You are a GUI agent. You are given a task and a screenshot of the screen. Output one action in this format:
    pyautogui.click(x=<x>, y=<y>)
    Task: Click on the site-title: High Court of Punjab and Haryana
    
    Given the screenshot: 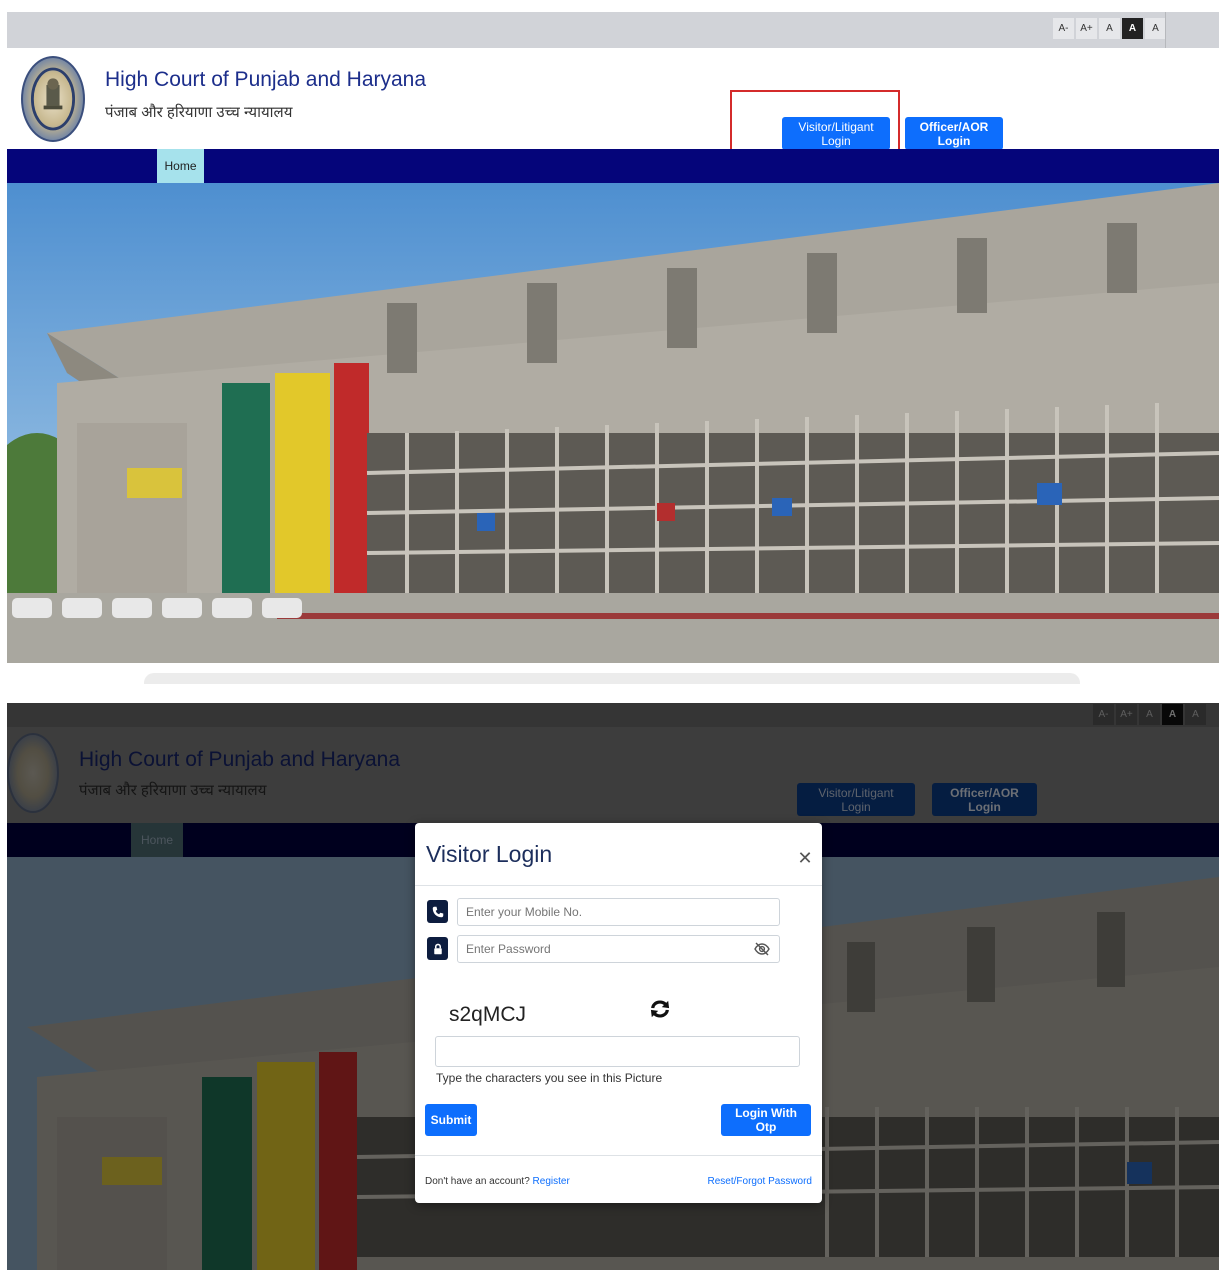 What is the action you would take?
    pyautogui.click(x=266, y=79)
    